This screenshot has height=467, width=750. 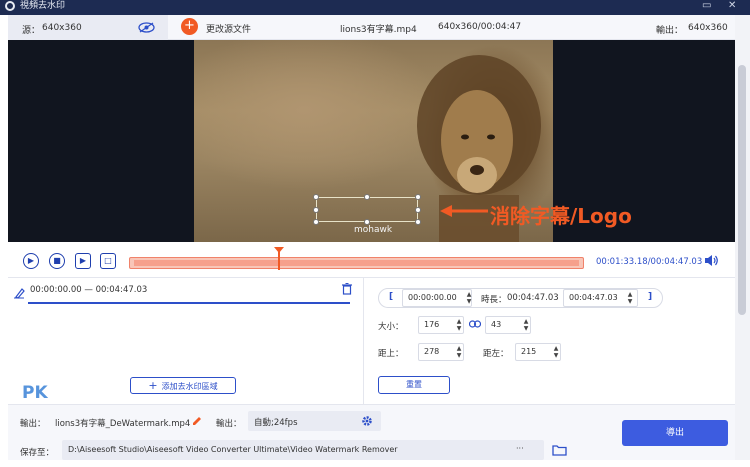 What do you see at coordinates (520, 448) in the screenshot?
I see `browse-button: ···` at bounding box center [520, 448].